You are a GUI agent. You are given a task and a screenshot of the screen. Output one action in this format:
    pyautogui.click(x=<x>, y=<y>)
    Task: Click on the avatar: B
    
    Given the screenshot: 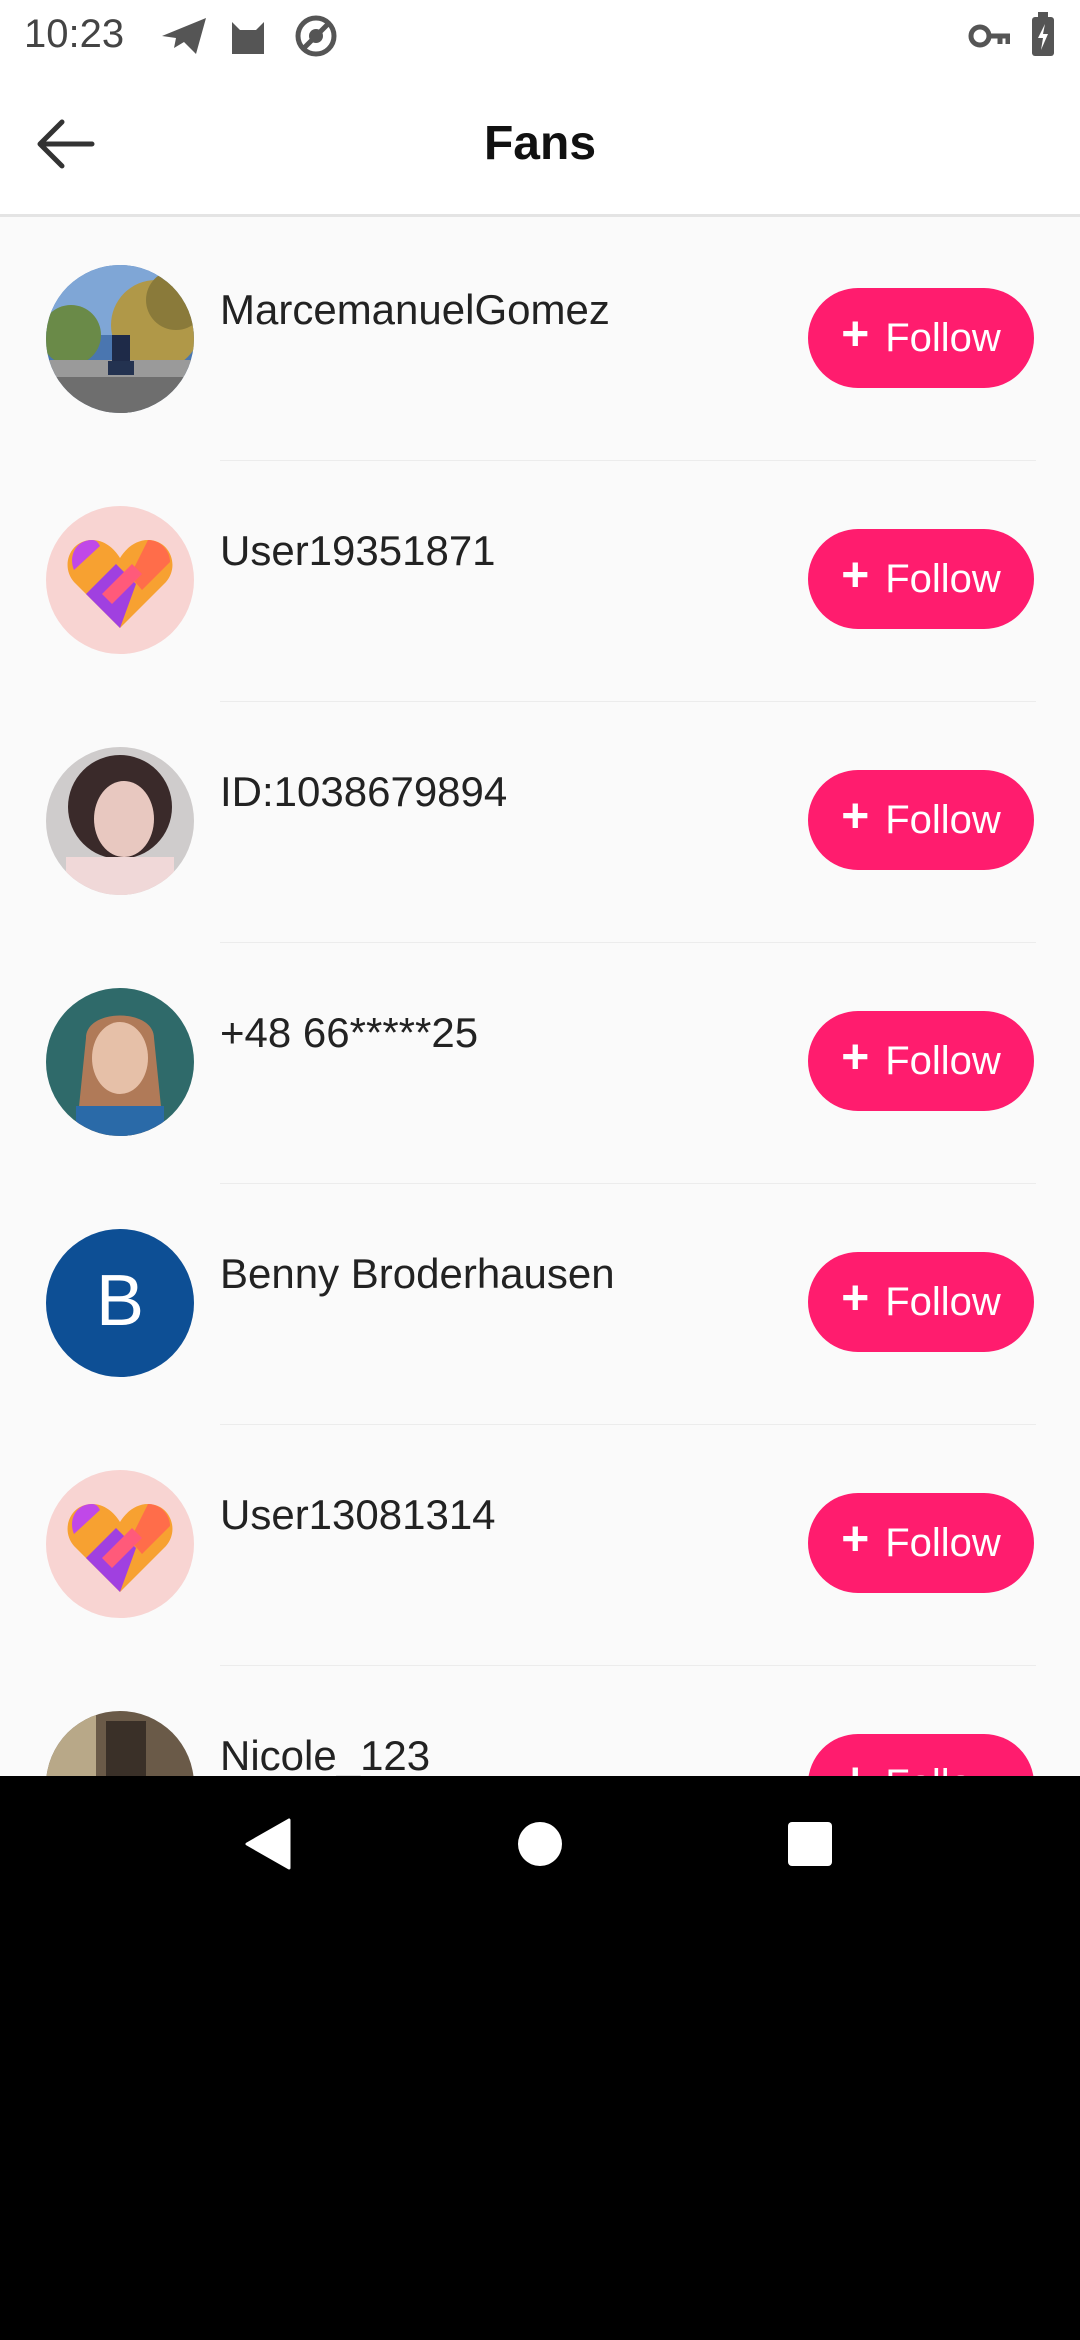 What is the action you would take?
    pyautogui.click(x=120, y=1303)
    